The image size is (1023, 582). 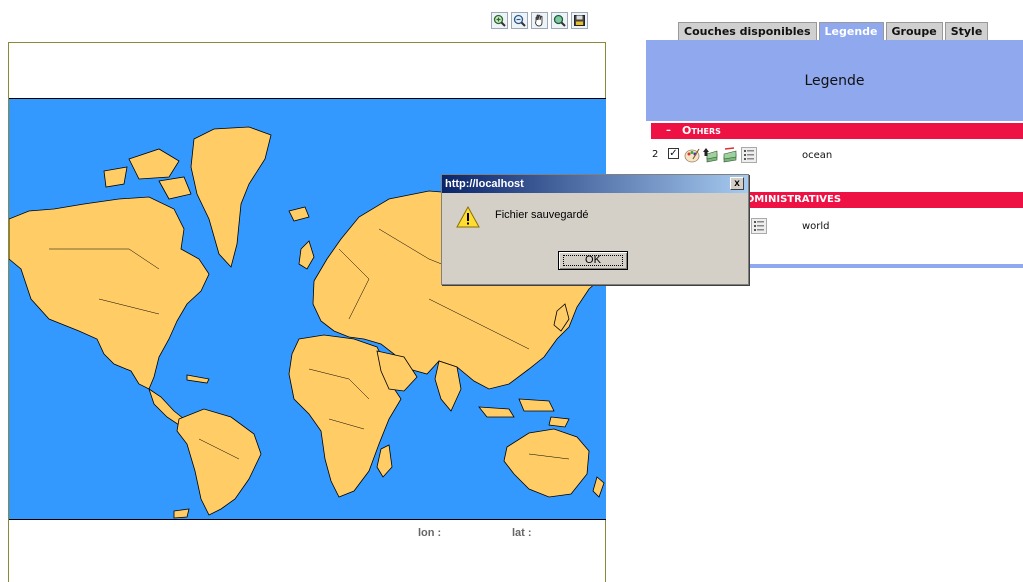 I want to click on close-icon: x, so click(x=737, y=183).